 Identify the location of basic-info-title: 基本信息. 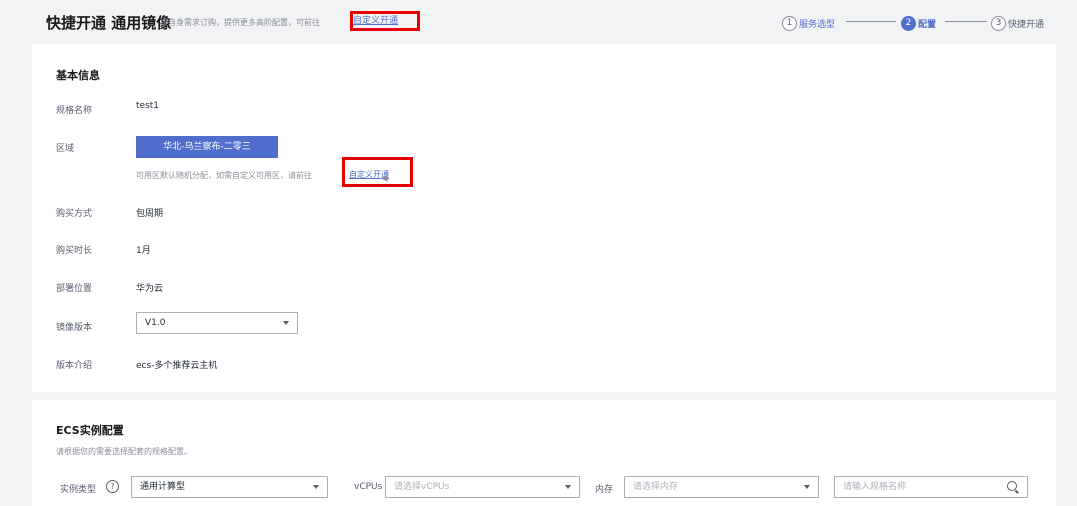
(78, 75).